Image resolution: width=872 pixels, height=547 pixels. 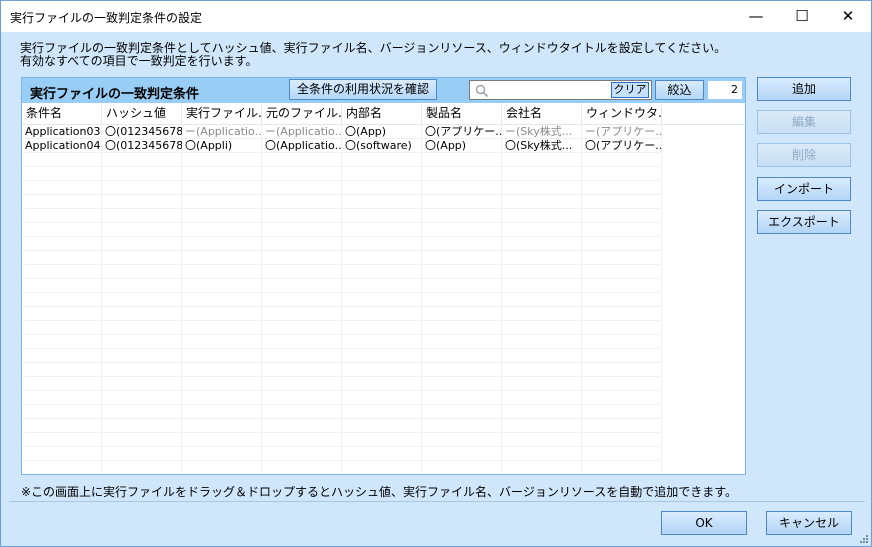 What do you see at coordinates (482, 91) in the screenshot?
I see `search-icon` at bounding box center [482, 91].